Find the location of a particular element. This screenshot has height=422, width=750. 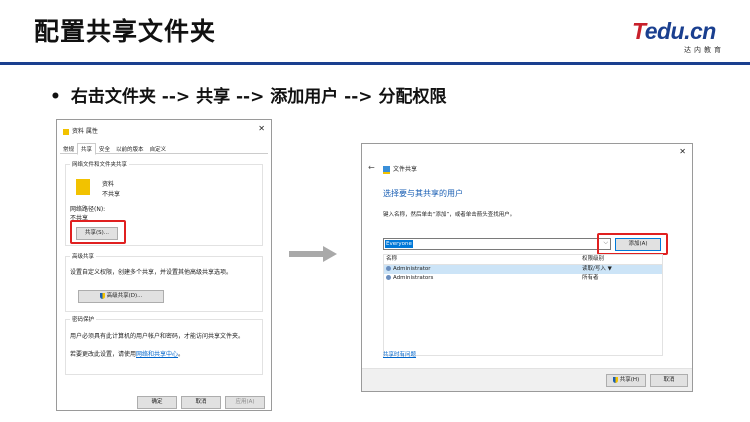

tab-customize: 自定义 is located at coordinates (158, 149).